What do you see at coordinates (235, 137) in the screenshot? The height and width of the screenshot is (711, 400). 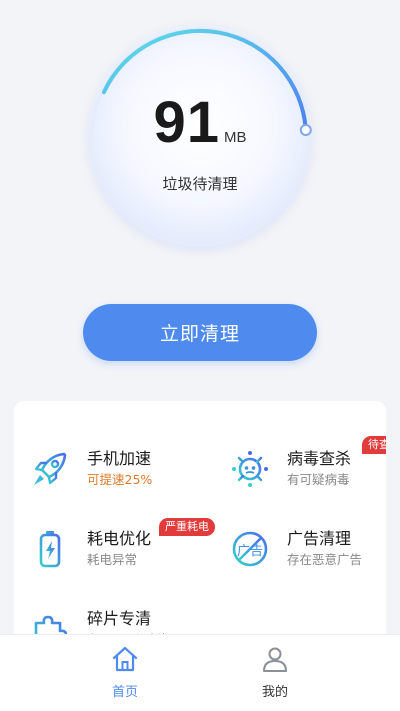 I see `junk-size-unit: MB` at bounding box center [235, 137].